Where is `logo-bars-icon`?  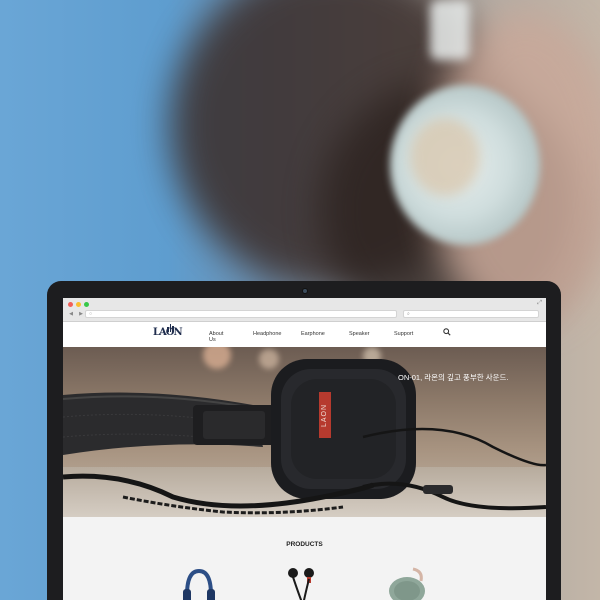
logo-bars-icon is located at coordinates (170, 328).